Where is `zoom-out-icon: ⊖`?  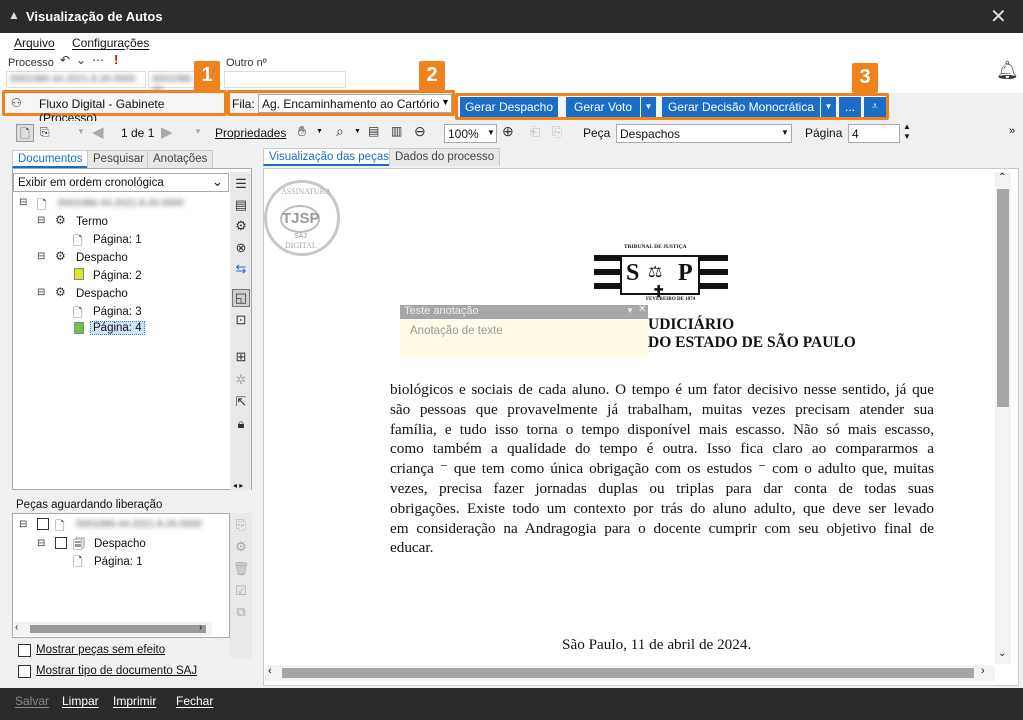 zoom-out-icon: ⊖ is located at coordinates (420, 131).